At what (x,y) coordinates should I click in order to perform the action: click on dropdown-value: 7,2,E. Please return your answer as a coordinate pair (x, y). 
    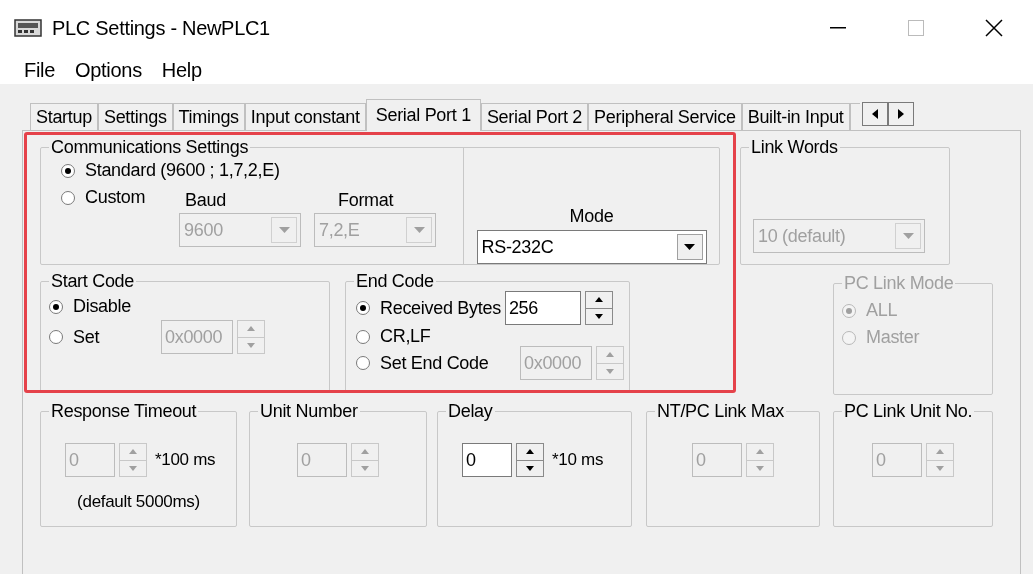
    Looking at the image, I should click on (339, 230).